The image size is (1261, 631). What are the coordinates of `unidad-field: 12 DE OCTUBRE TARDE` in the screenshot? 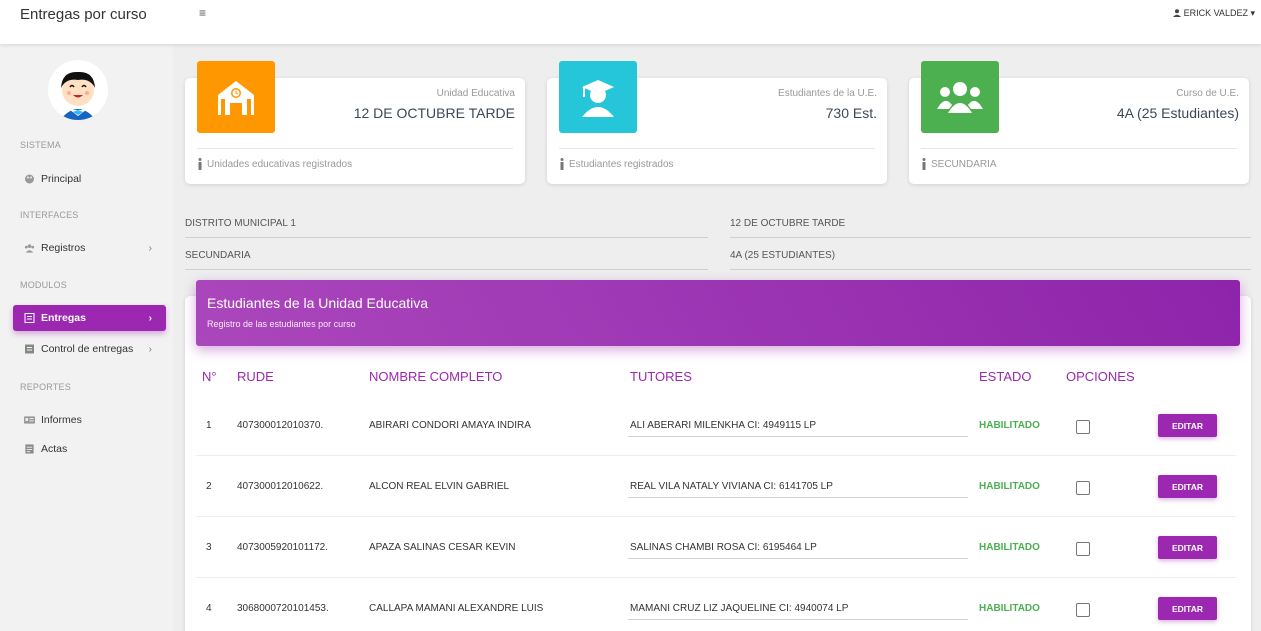 It's located at (990, 226).